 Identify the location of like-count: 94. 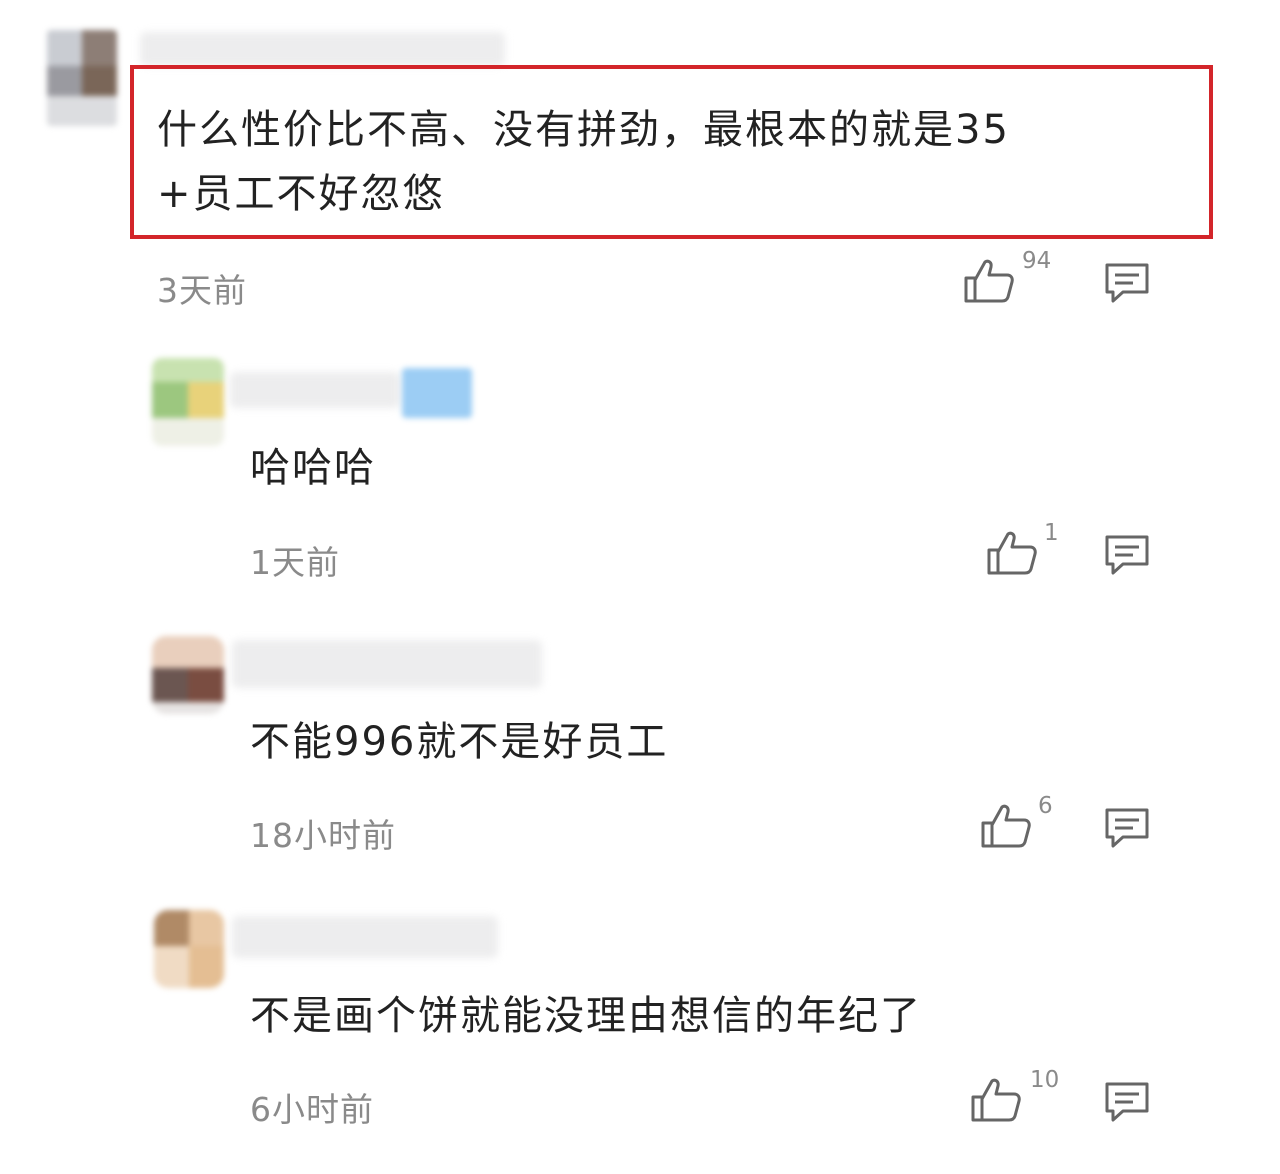
(1037, 261).